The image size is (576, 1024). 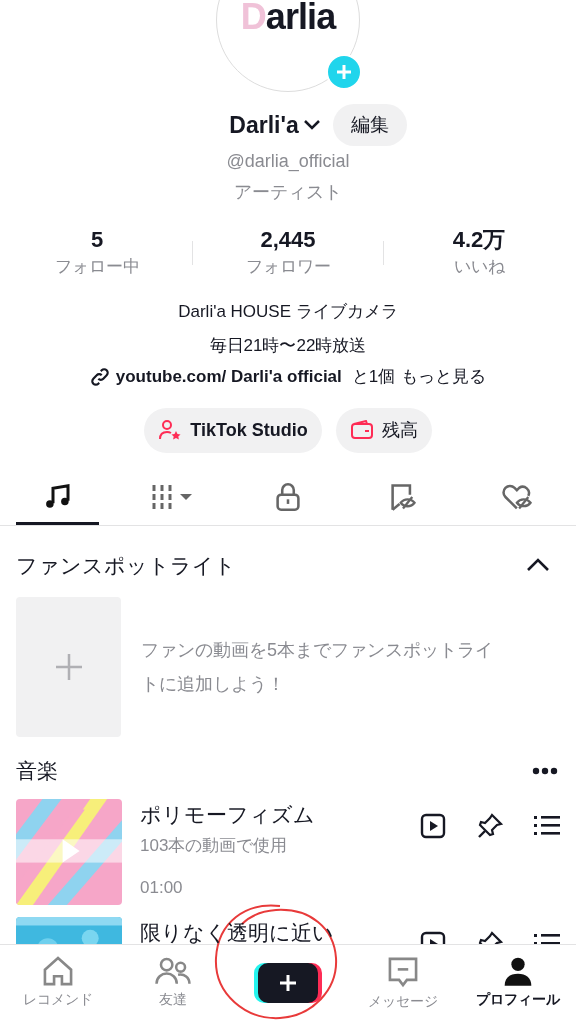 What do you see at coordinates (403, 983) in the screenshot?
I see `nav-tab: メッセージ` at bounding box center [403, 983].